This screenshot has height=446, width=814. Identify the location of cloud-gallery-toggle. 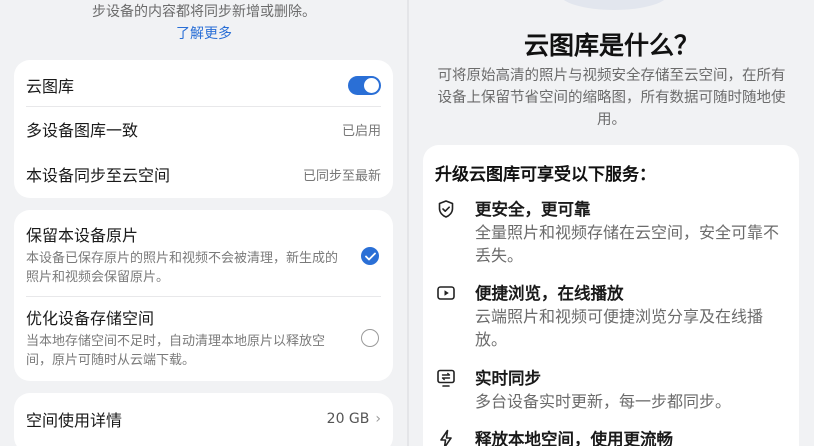
(364, 85).